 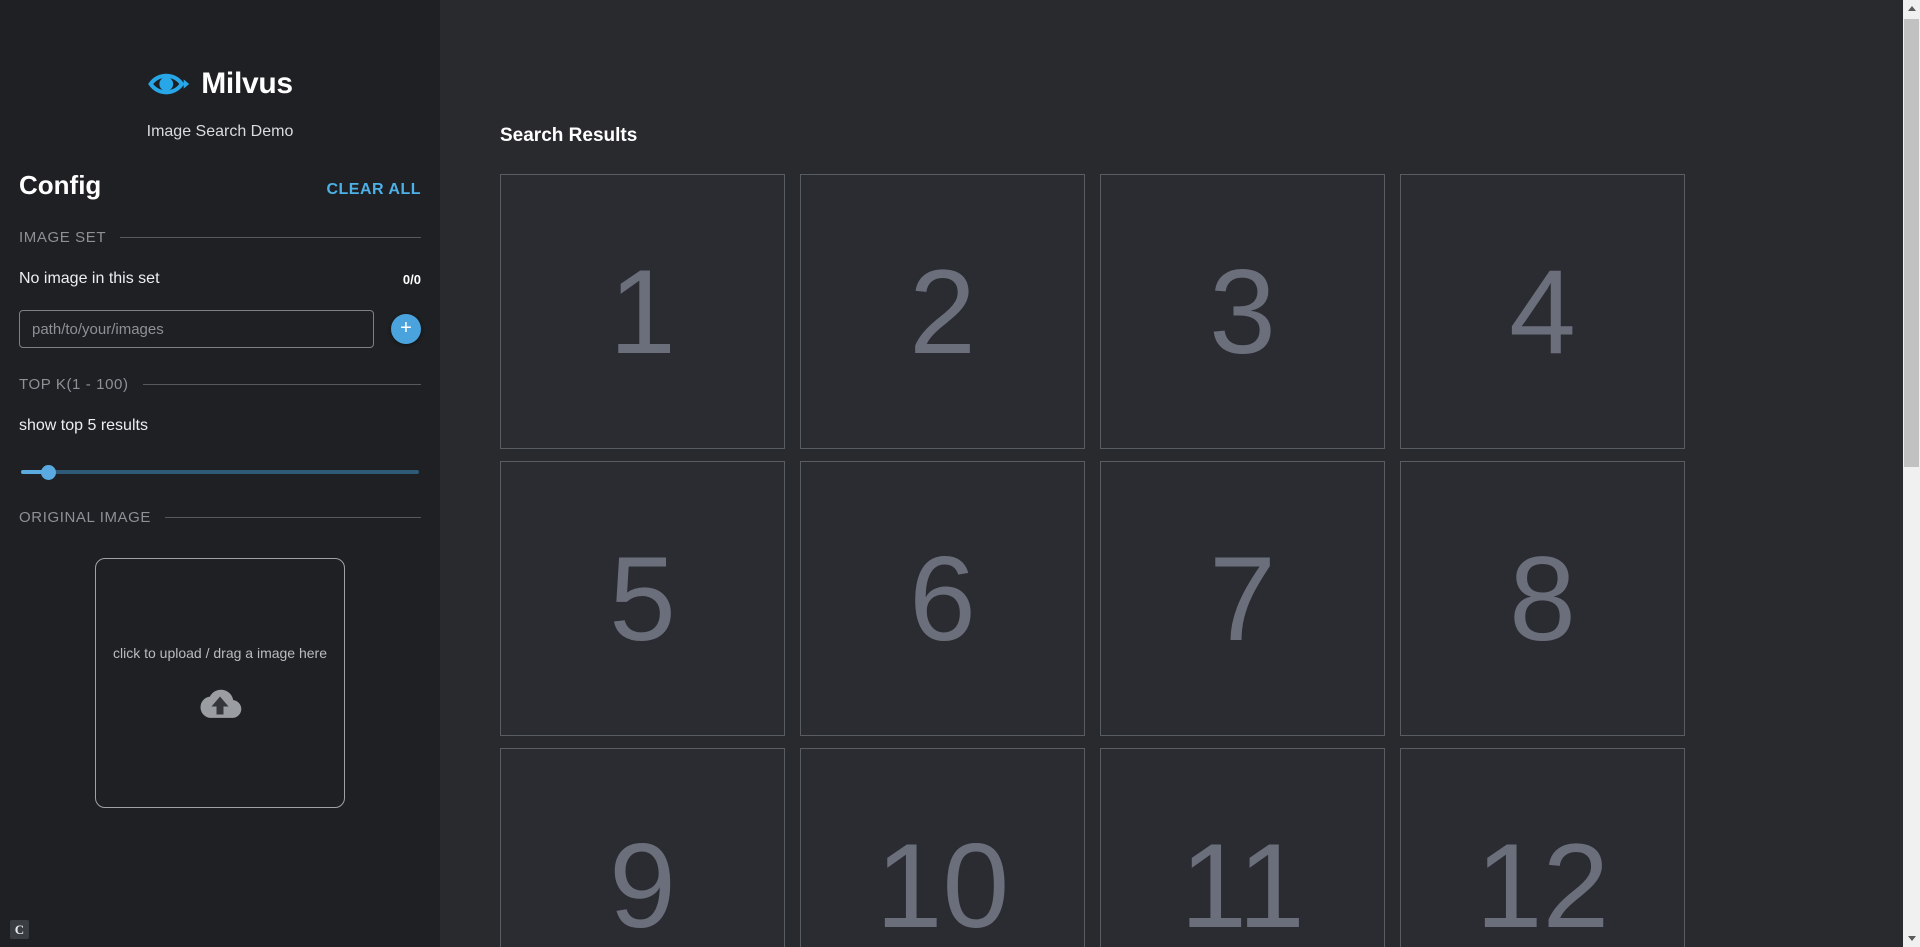 I want to click on scrollbar-thumb, so click(x=1911, y=243).